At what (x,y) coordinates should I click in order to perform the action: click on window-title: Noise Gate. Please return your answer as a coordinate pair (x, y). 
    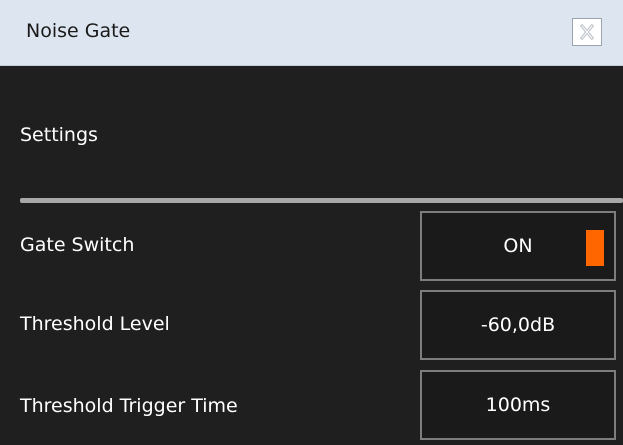
    Looking at the image, I should click on (78, 31).